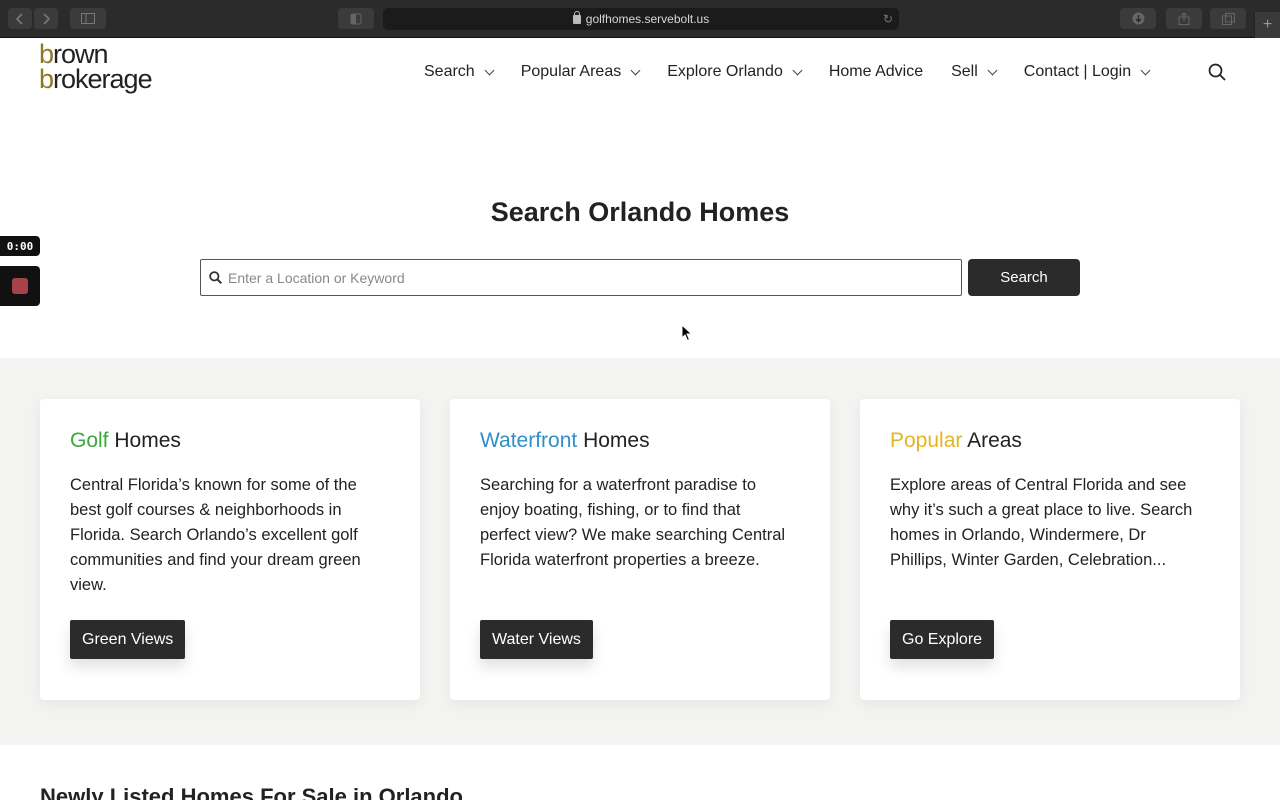  Describe the element at coordinates (1087, 72) in the screenshot. I see `nav-item-contact-login: Contact | Login` at that location.